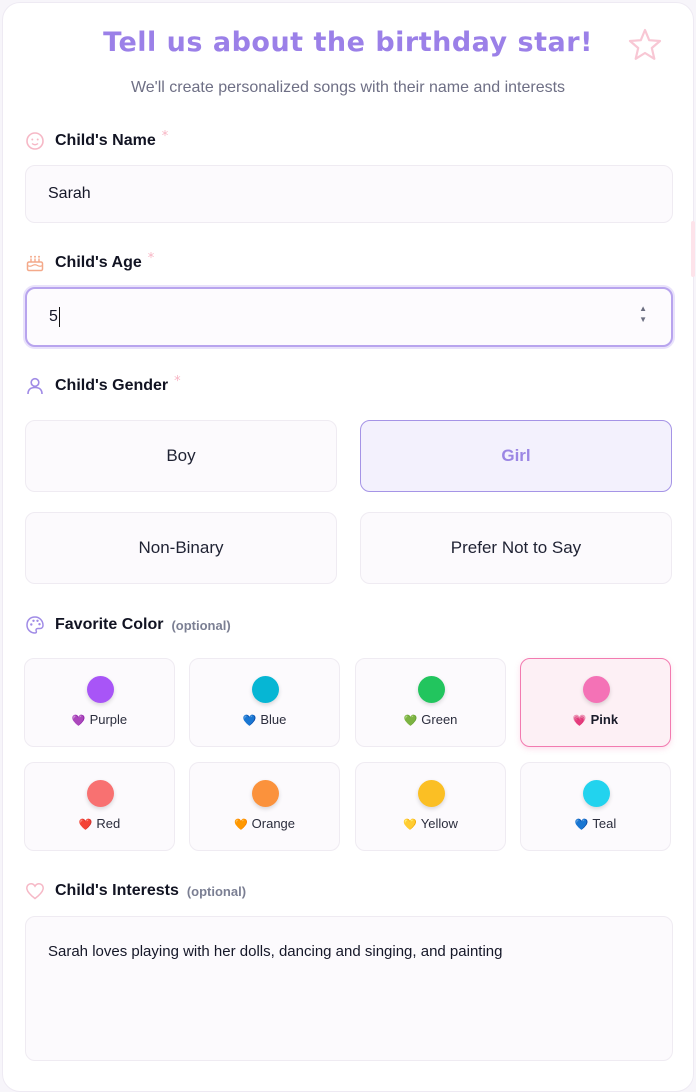 Image resolution: width=696 pixels, height=1092 pixels. I want to click on spinner-down-icon: ▼, so click(643, 320).